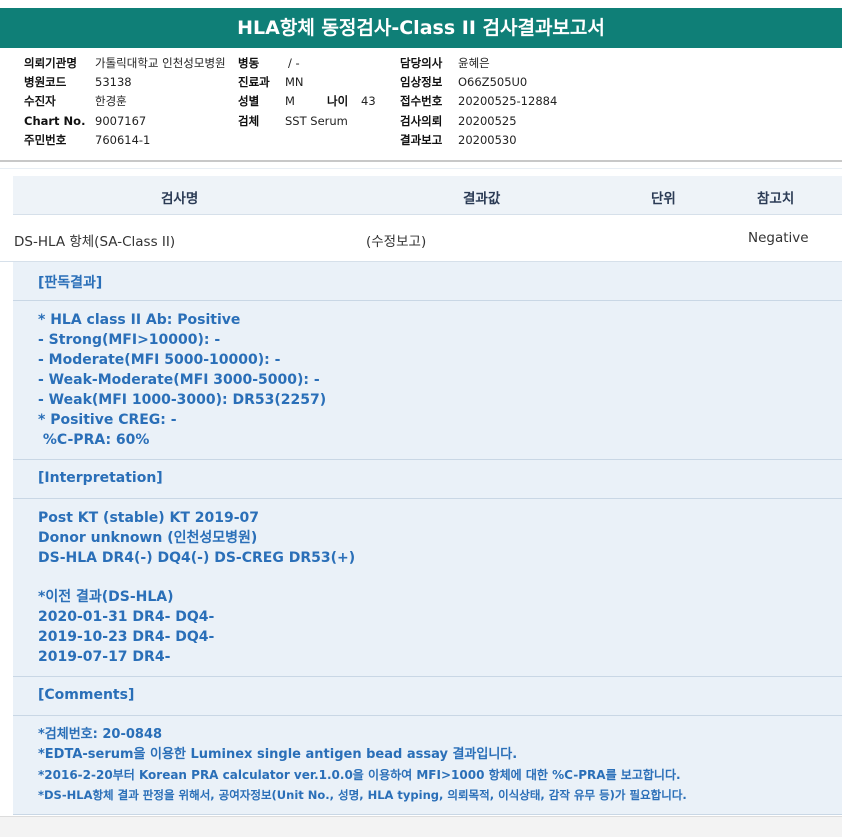 The height and width of the screenshot is (837, 842). I want to click on meta-row-3: 수진자 한경훈 성별 M 나이 43 접수번호 20200525-12884, so click(421, 101).